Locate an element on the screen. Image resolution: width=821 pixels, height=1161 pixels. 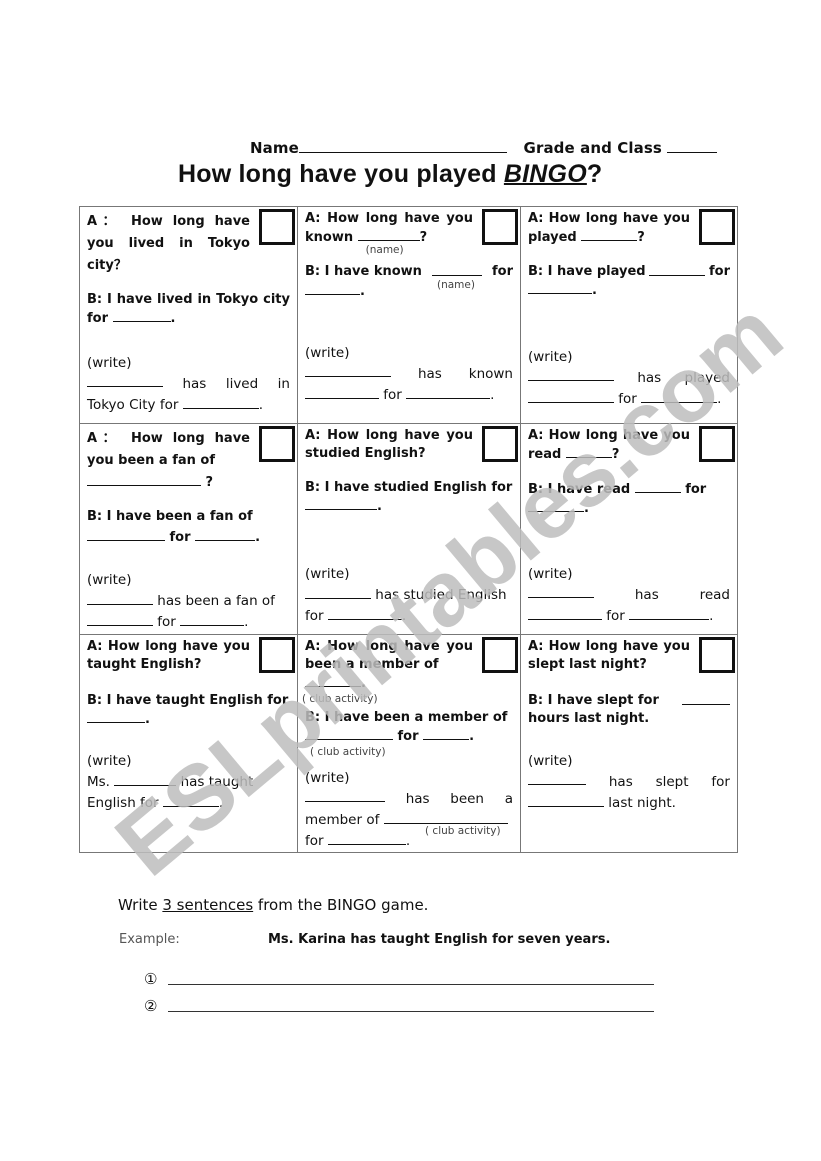
title-prefix: How long have you played is located at coordinates (341, 174).